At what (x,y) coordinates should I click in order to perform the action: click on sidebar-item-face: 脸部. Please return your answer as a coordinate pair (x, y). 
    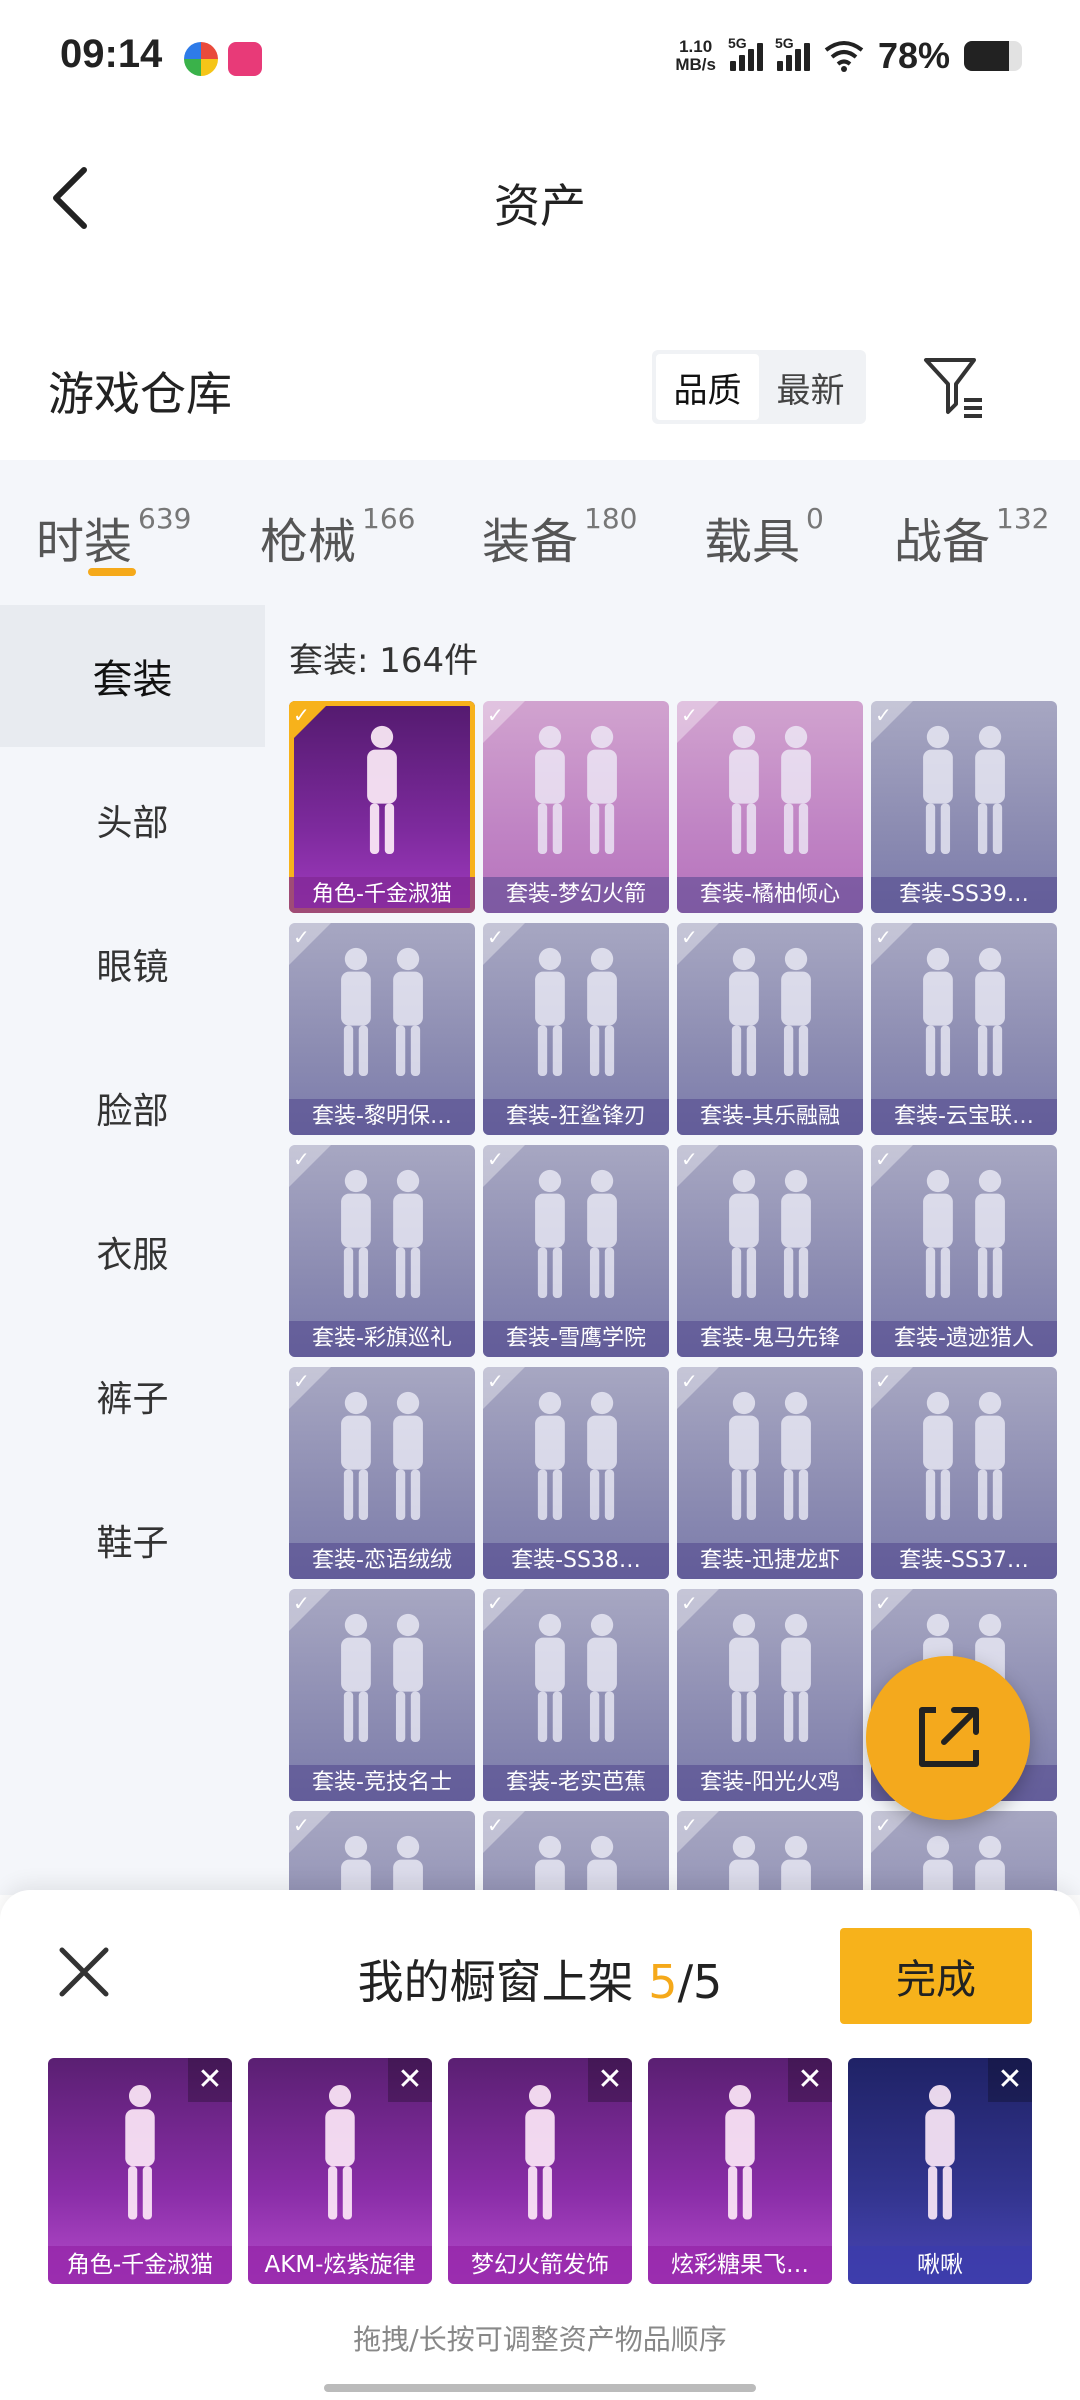
    Looking at the image, I should click on (132, 1108).